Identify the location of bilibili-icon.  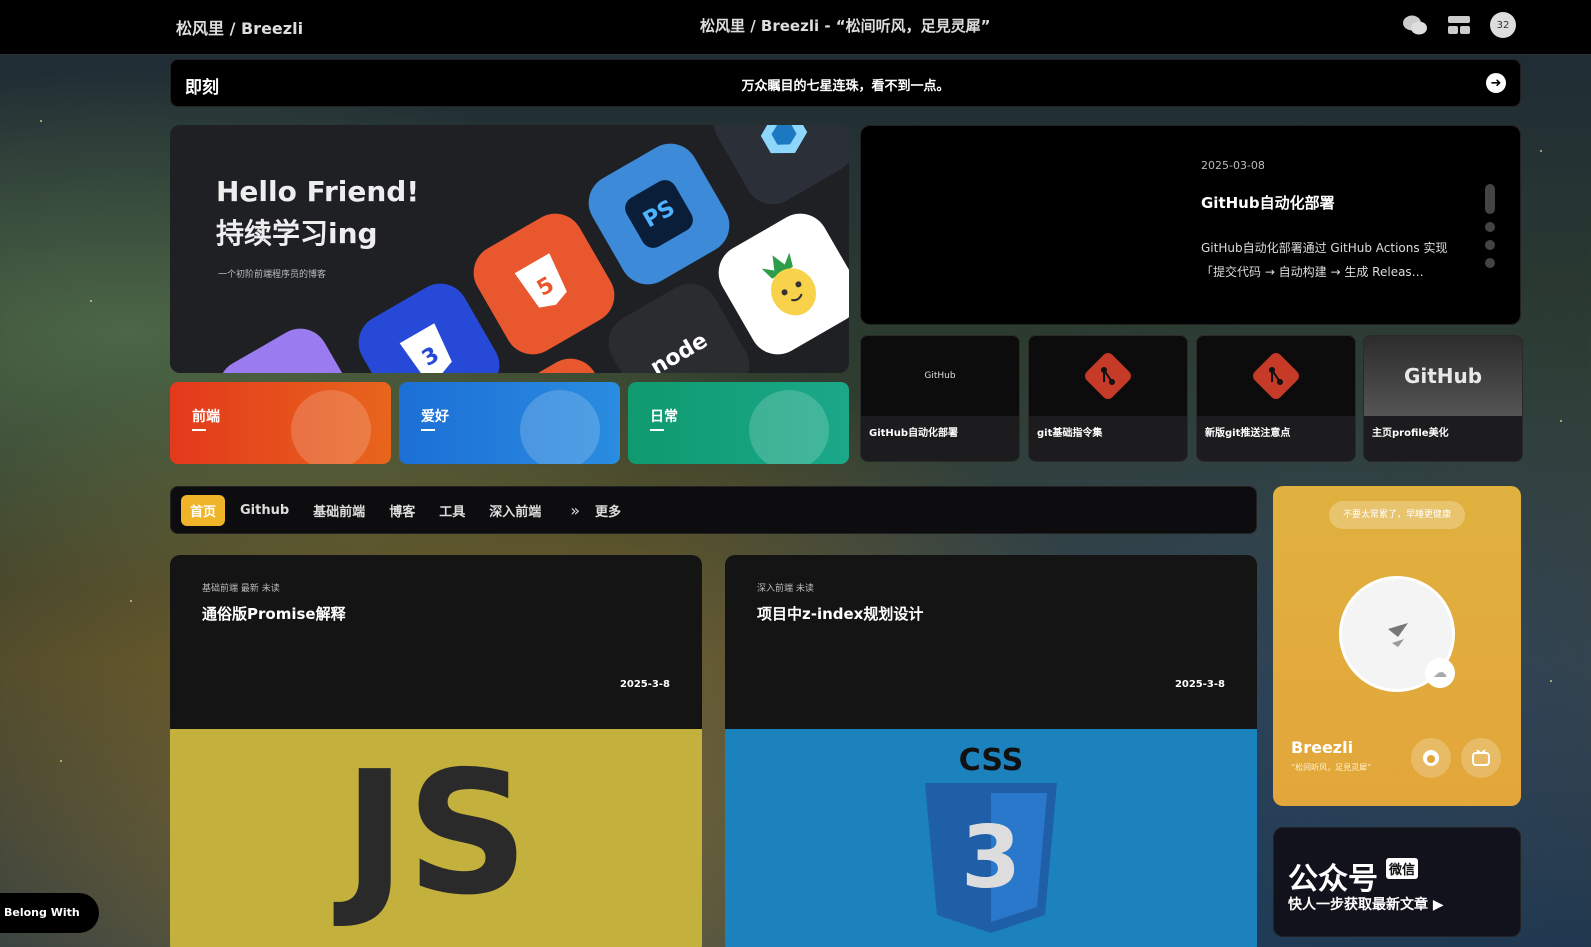
(1481, 758).